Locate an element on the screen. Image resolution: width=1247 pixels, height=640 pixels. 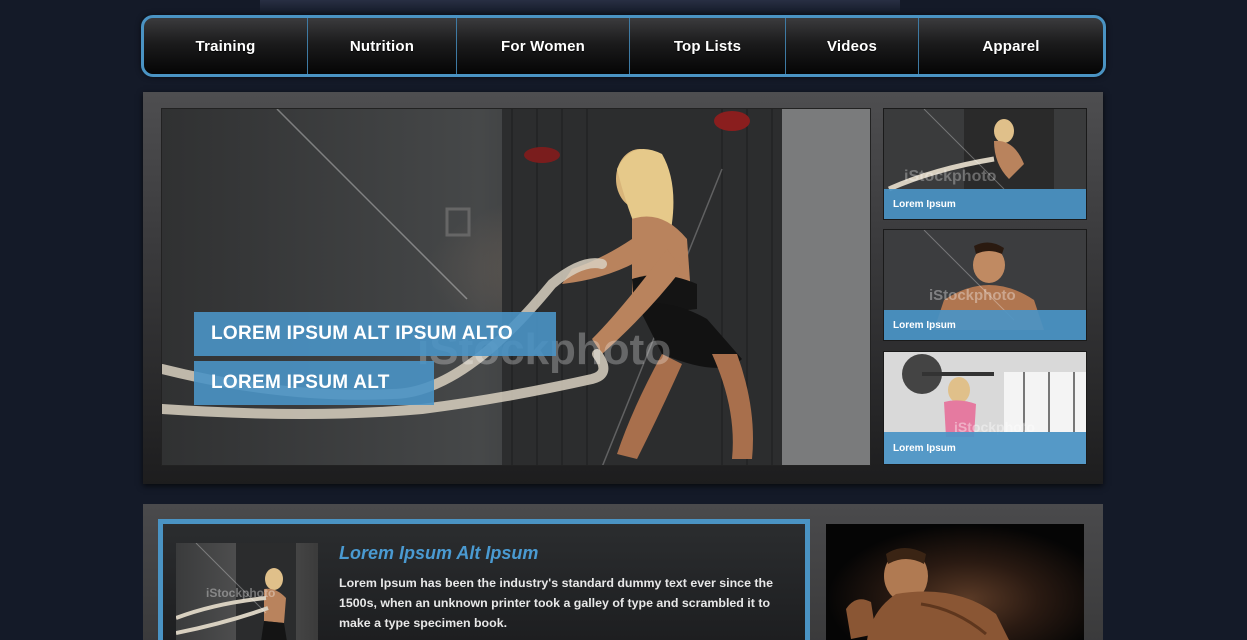
nav-for-women: For Women is located at coordinates (543, 46).